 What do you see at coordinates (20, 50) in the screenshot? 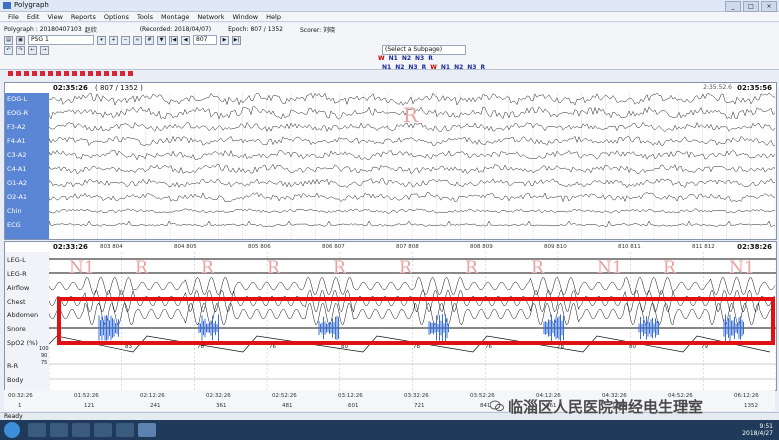
I see `redo-icon: ↷` at bounding box center [20, 50].